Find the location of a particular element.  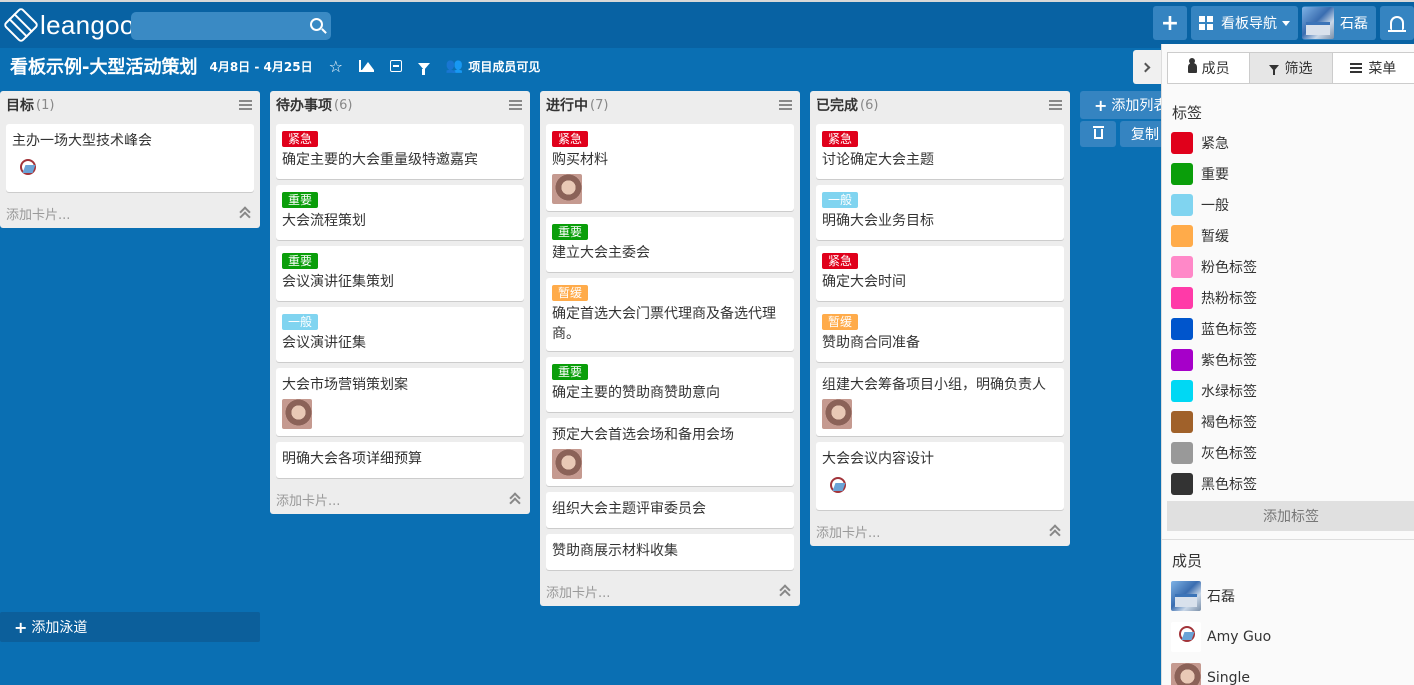

tag-item: 一般 is located at coordinates (1288, 204).